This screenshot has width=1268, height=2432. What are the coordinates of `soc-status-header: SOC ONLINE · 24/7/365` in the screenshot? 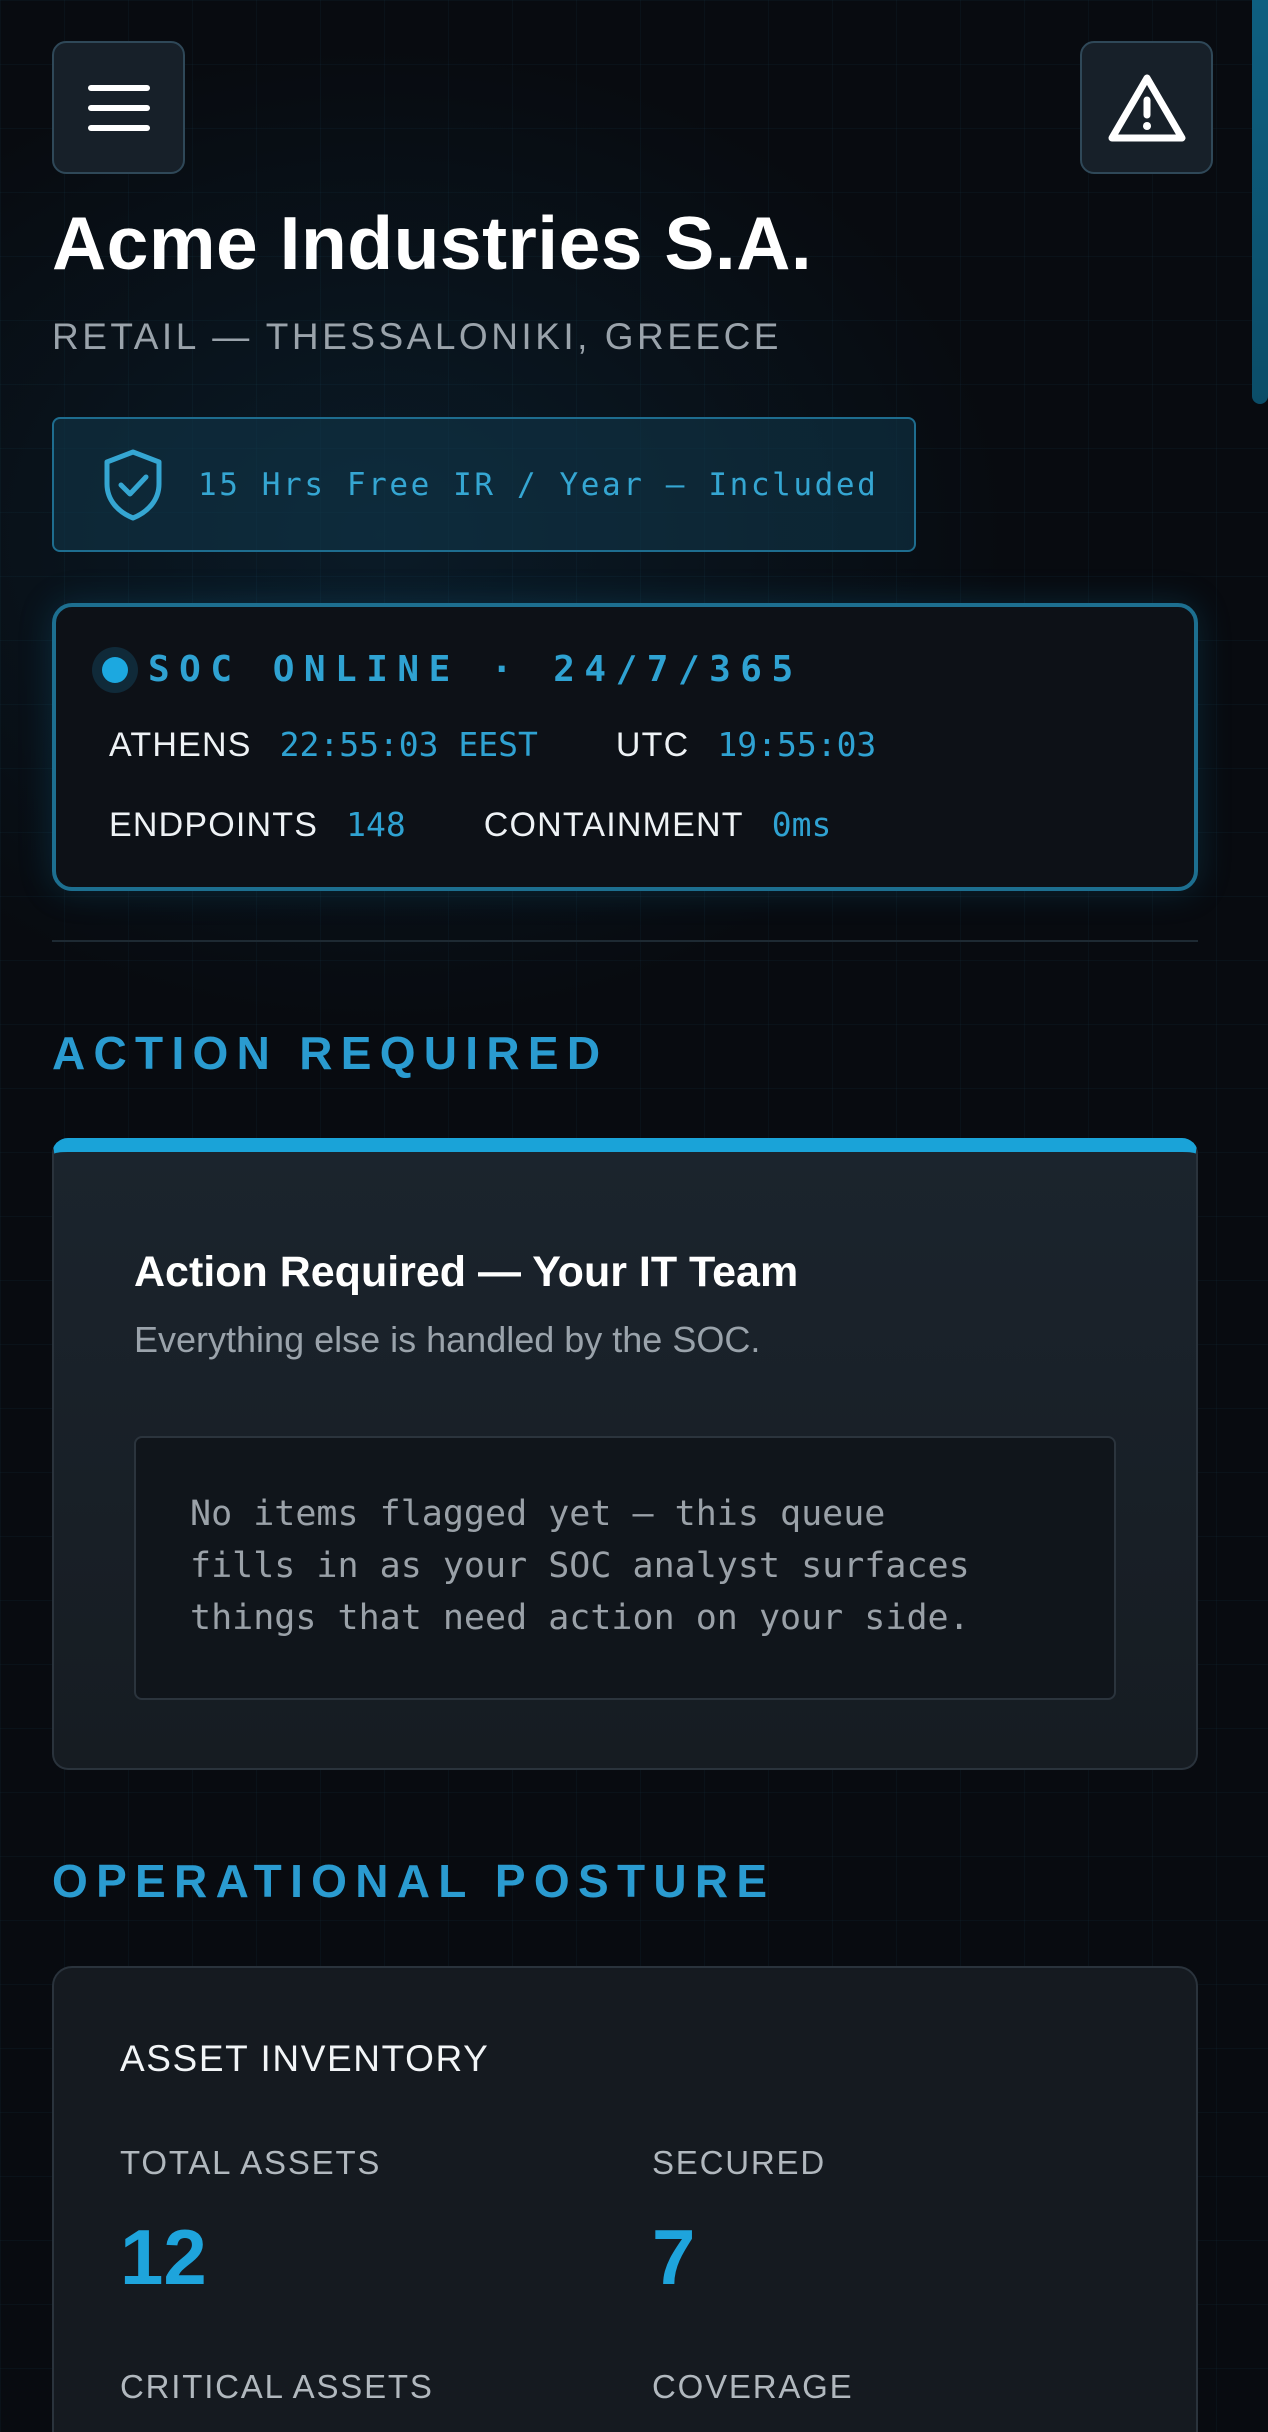 It's located at (452, 669).